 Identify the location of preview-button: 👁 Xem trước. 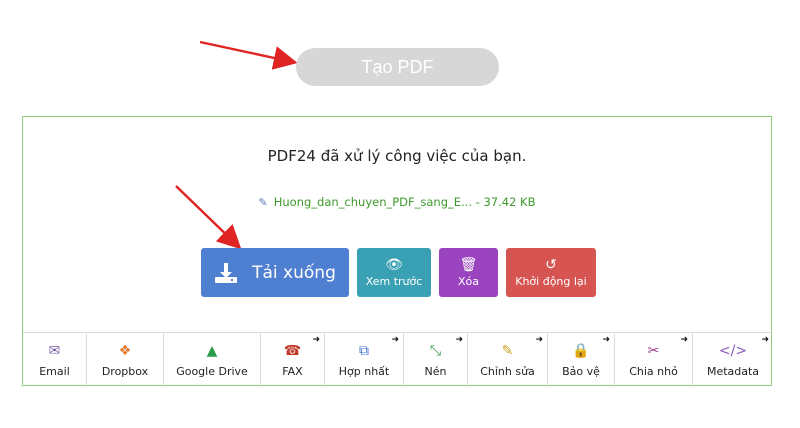
(394, 272).